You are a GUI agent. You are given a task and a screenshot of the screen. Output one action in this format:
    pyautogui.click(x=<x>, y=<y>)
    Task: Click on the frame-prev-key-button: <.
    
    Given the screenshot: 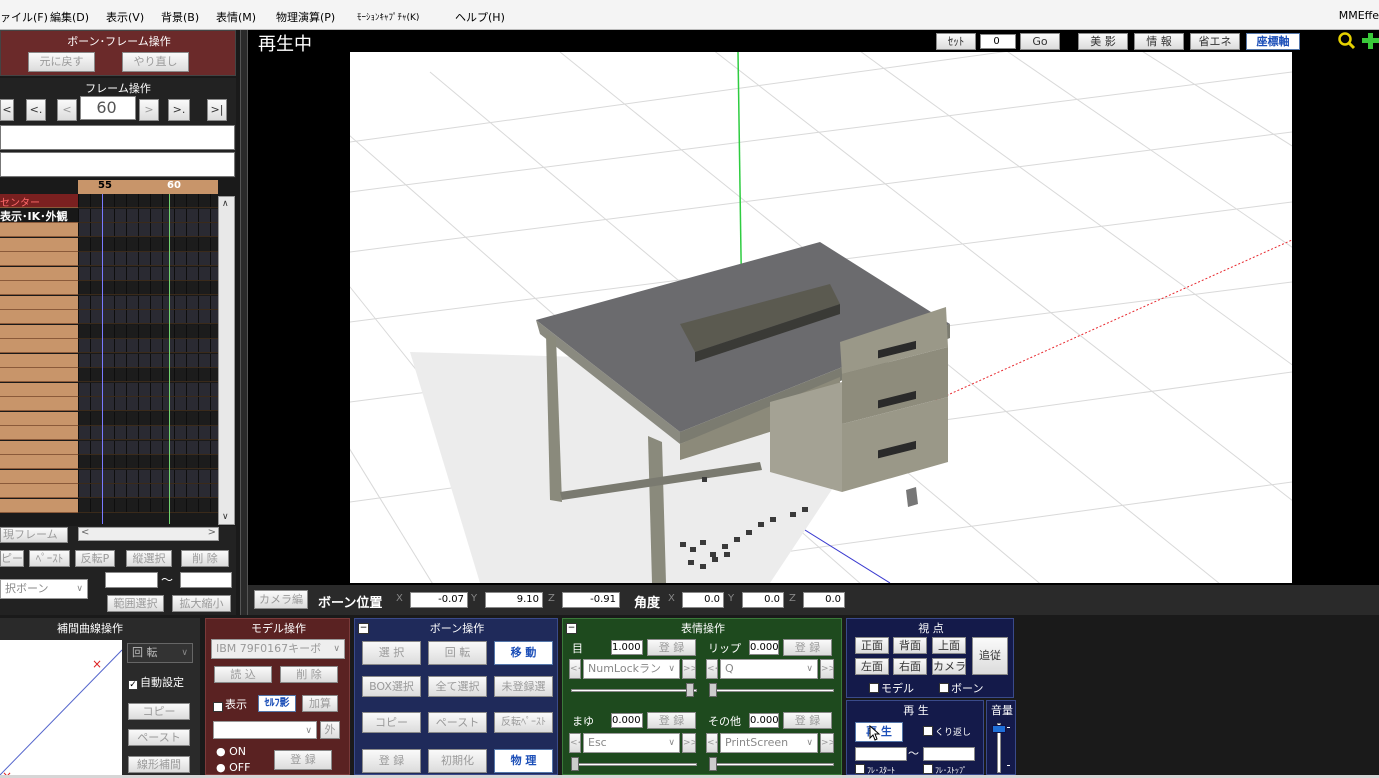 What is the action you would take?
    pyautogui.click(x=36, y=110)
    